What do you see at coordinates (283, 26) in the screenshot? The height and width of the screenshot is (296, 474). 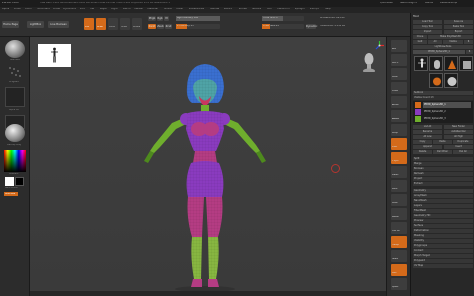 I see `draw-size-slider: Draw Size 64` at bounding box center [283, 26].